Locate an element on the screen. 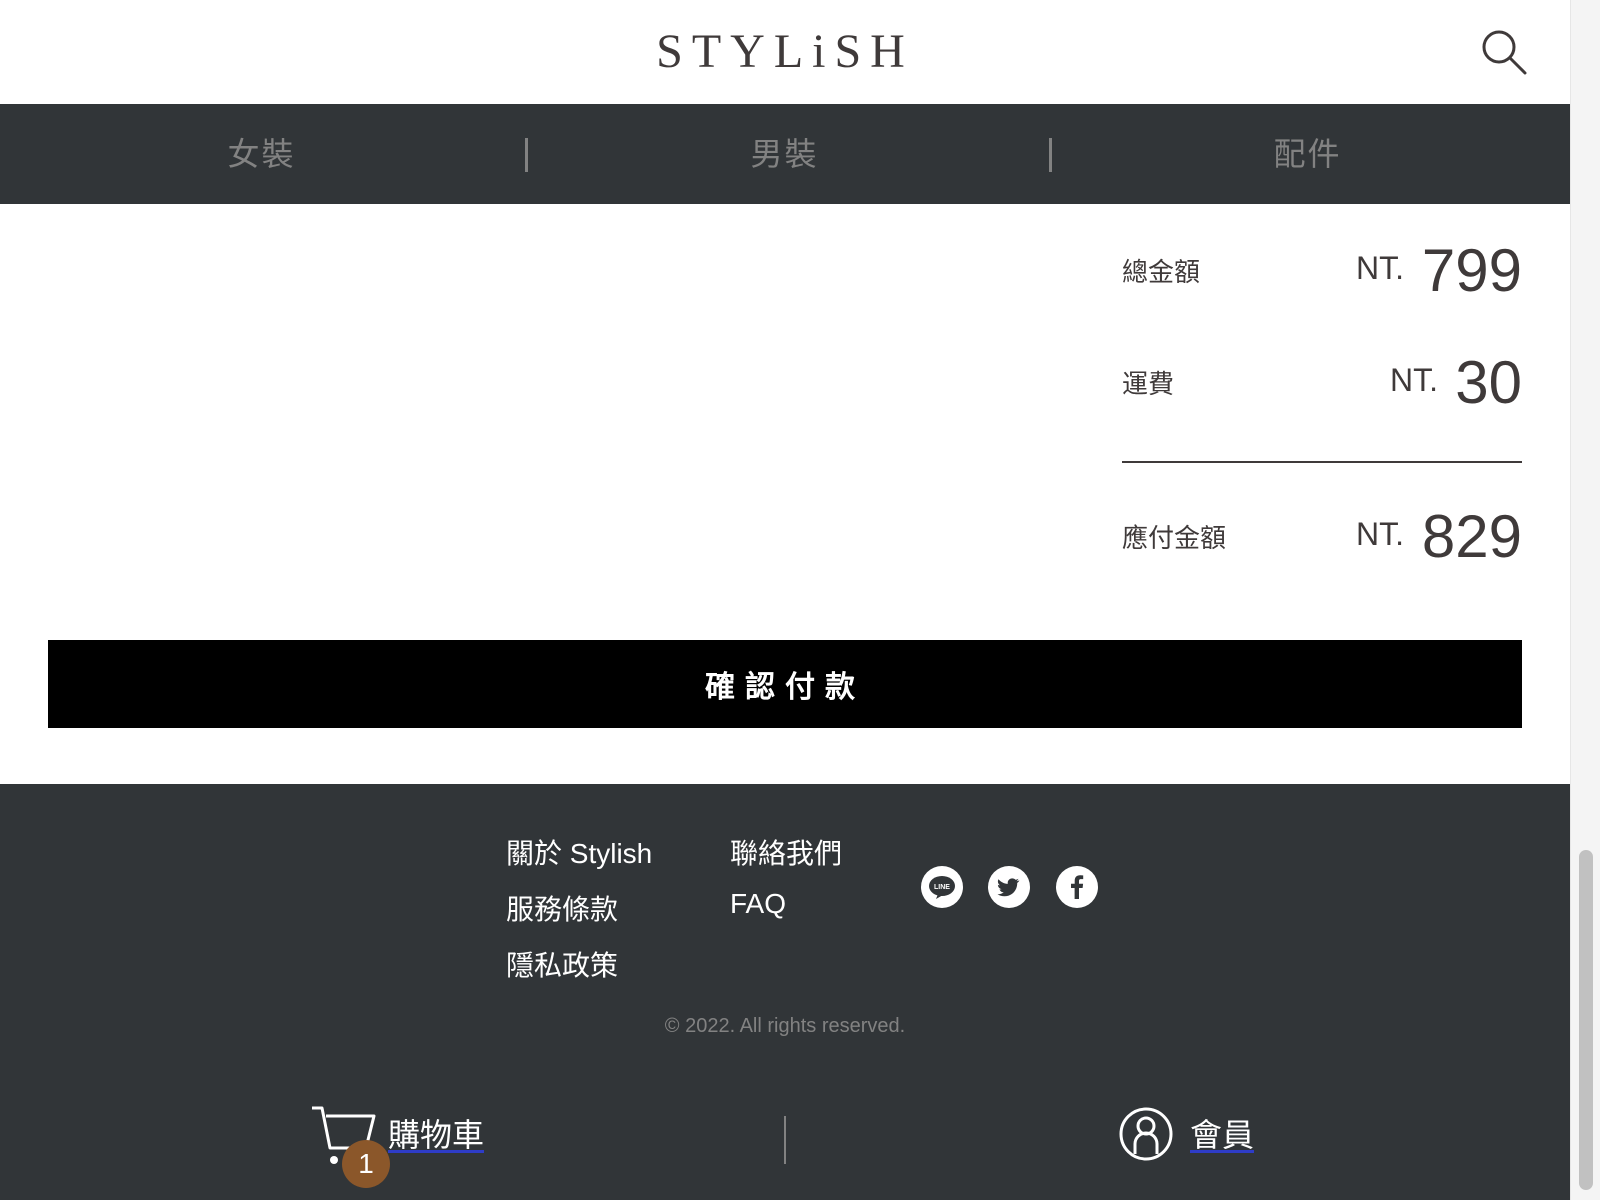 Image resolution: width=1600 pixels, height=1200 pixels. twitter-icon is located at coordinates (1008, 887).